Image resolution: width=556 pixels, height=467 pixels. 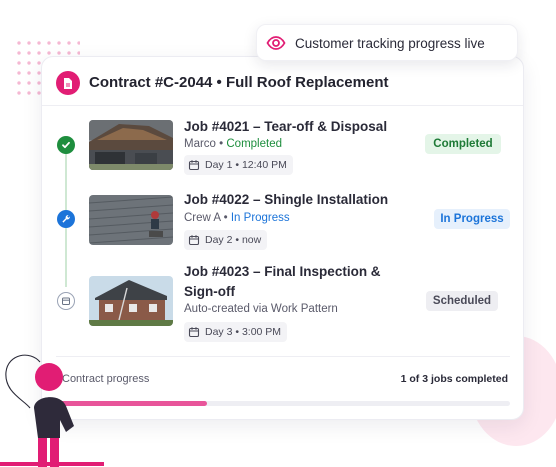 I want to click on status-badge-completed: Completed, so click(x=463, y=144).